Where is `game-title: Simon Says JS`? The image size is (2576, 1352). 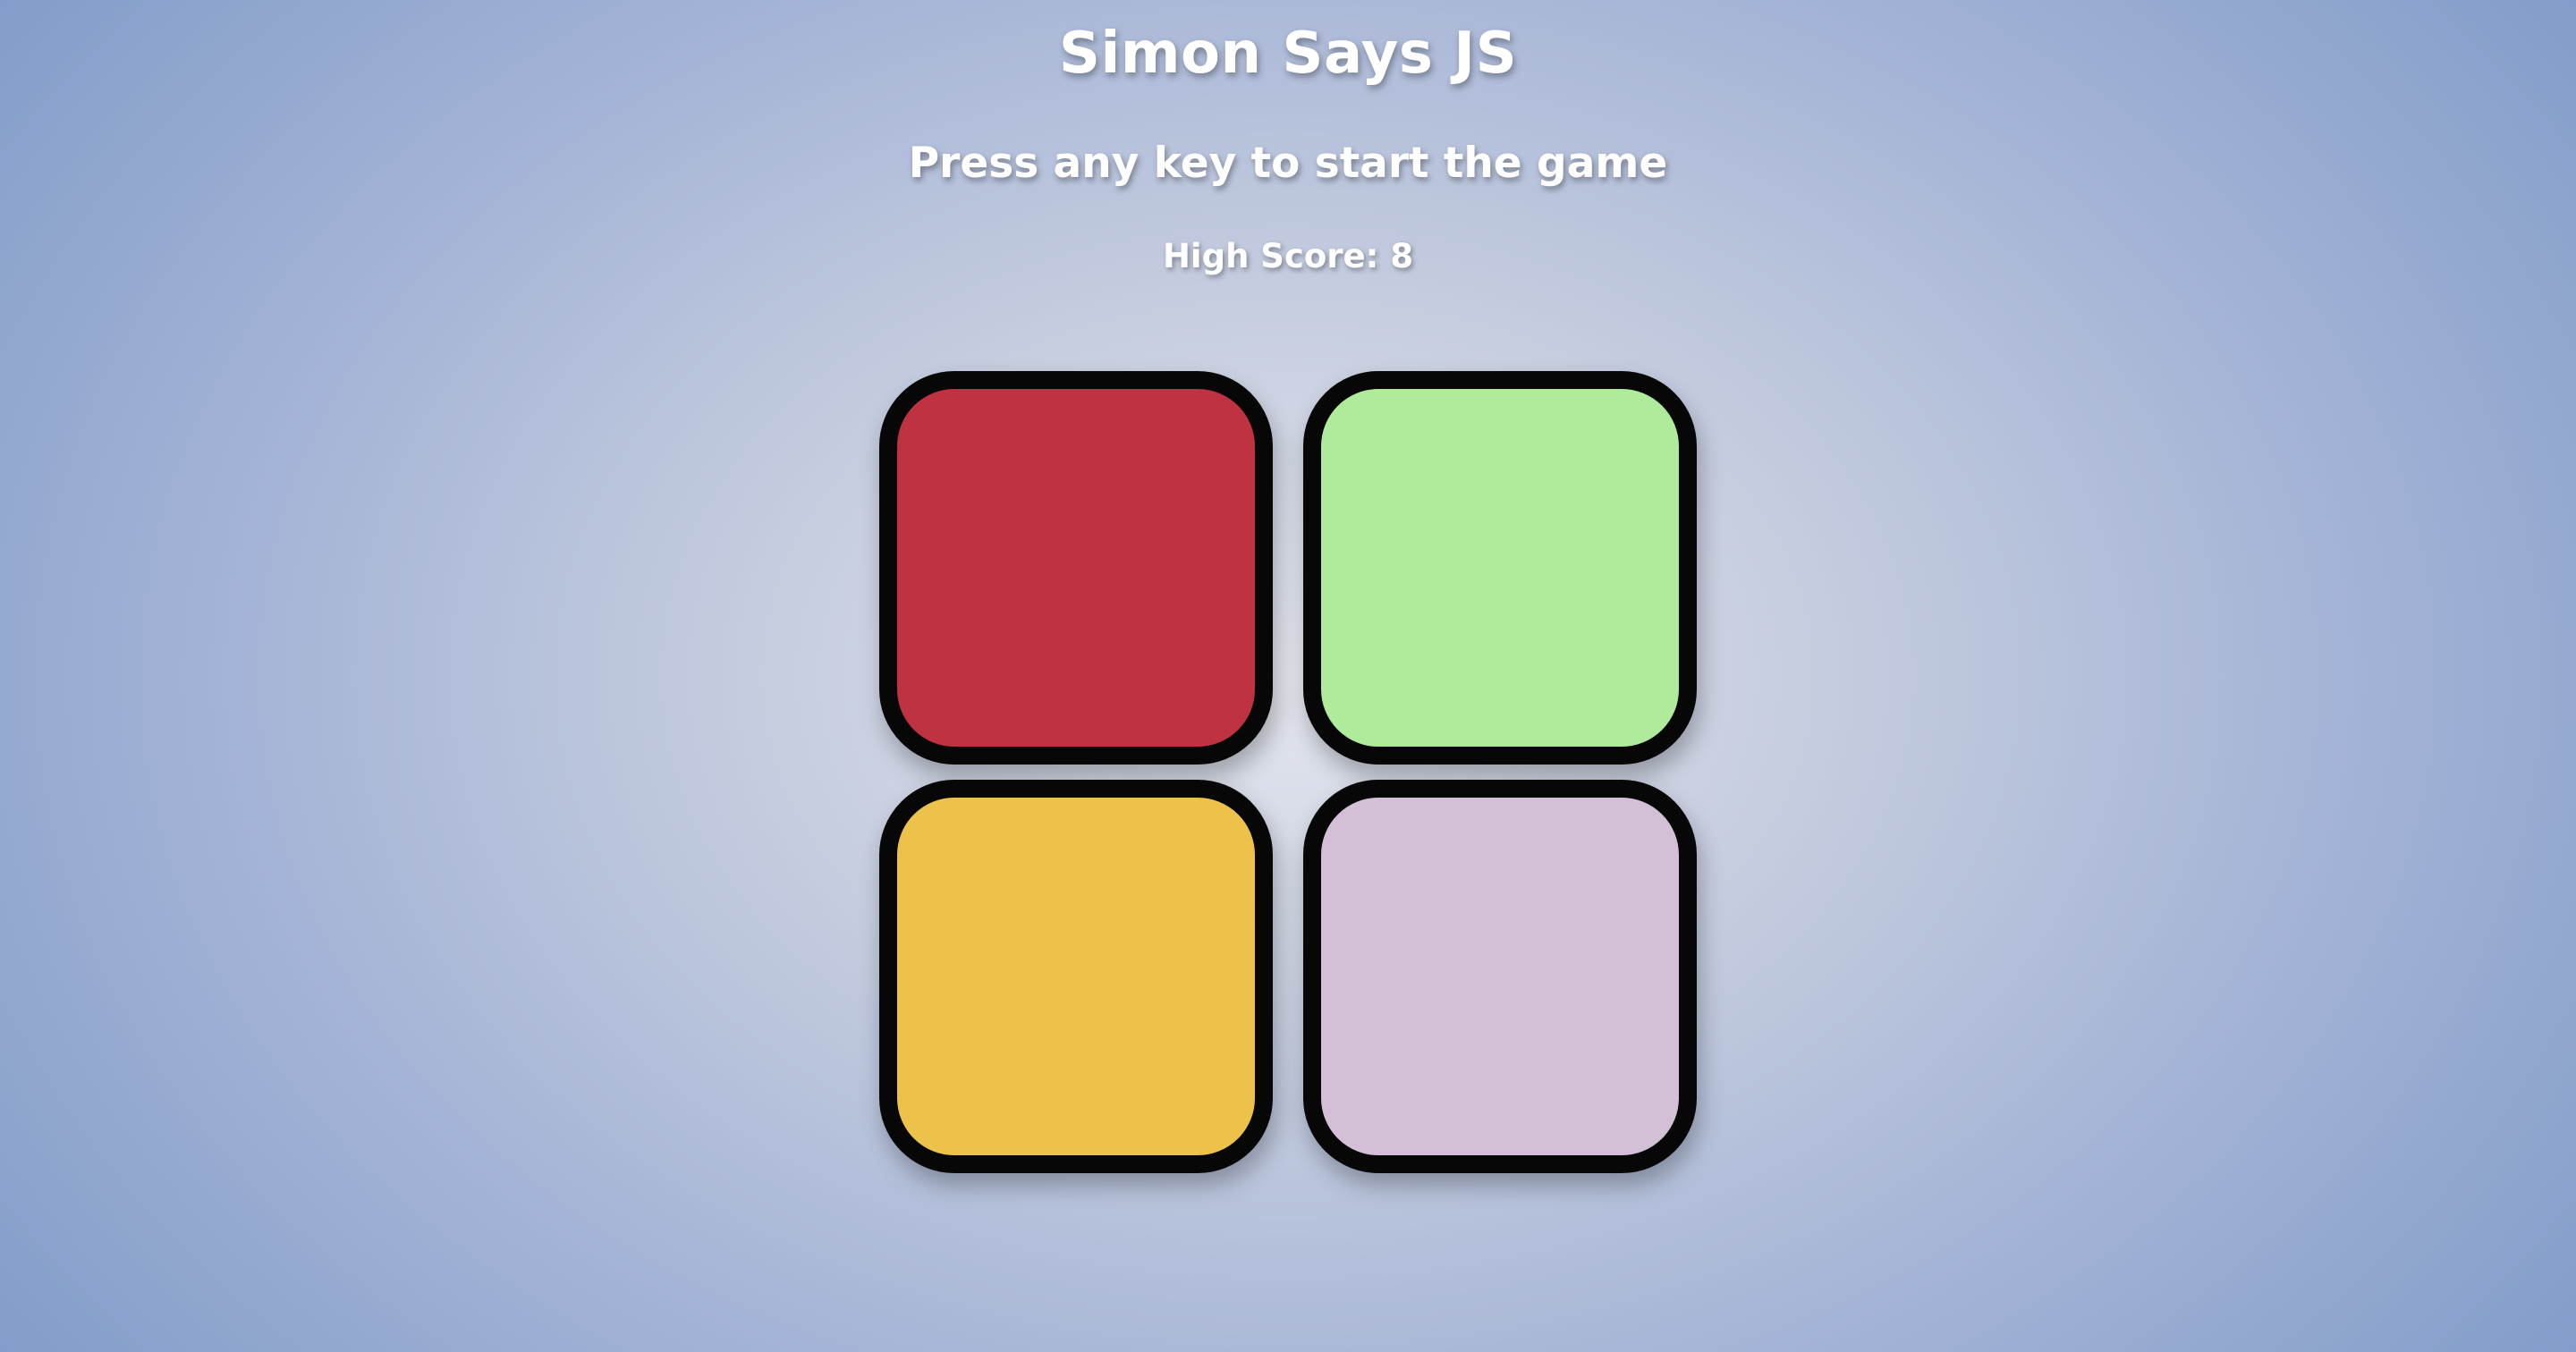
game-title: Simon Says JS is located at coordinates (1288, 54).